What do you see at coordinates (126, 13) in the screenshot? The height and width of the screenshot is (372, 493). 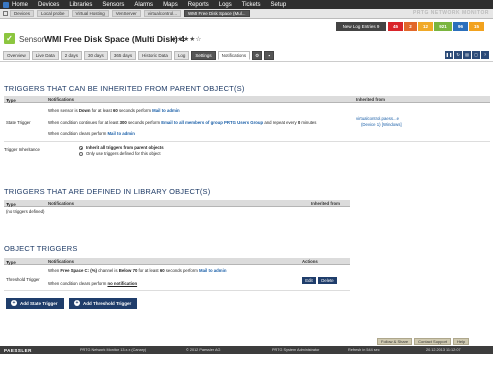 I see `breadcrumb-server: VenServer` at bounding box center [126, 13].